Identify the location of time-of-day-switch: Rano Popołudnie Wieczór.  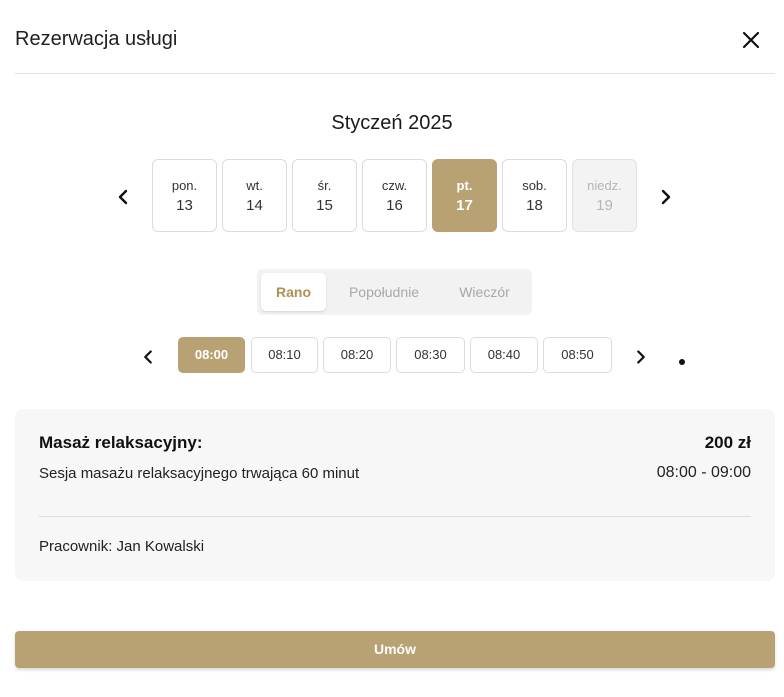
(394, 292).